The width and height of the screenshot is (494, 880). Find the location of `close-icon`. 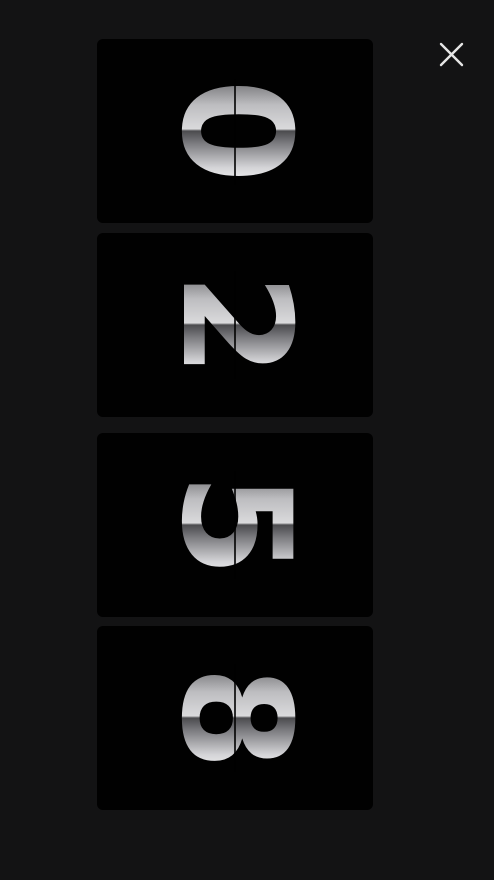

close-icon is located at coordinates (451, 54).